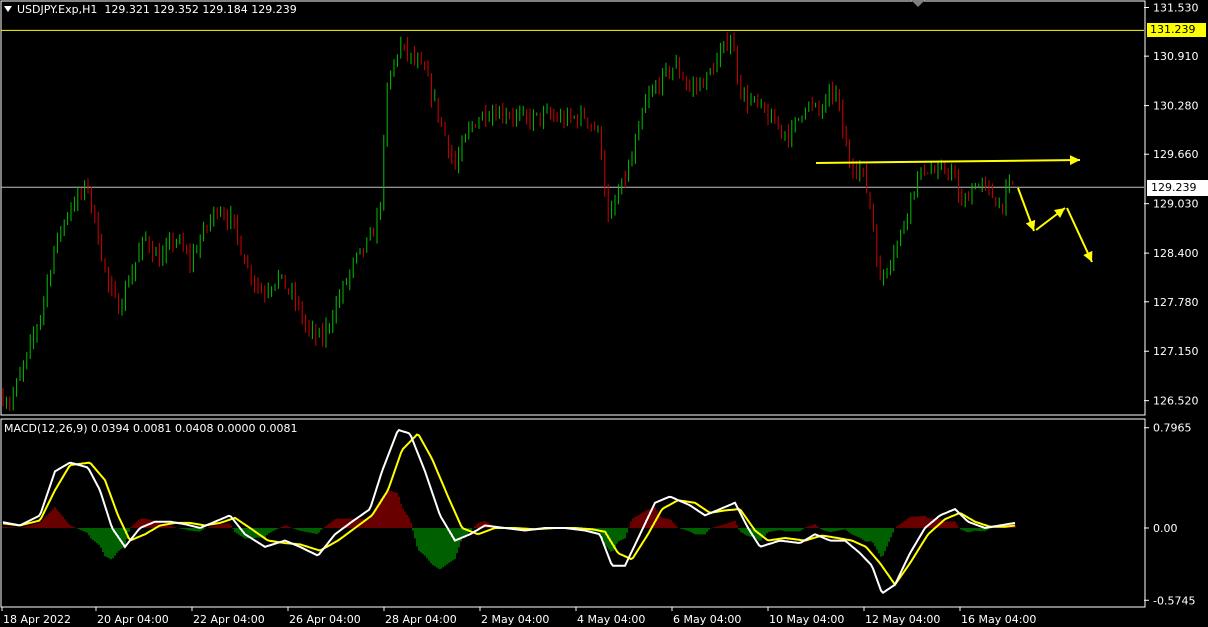  I want to click on macd-tick-label: 0.7965, so click(1172, 428).